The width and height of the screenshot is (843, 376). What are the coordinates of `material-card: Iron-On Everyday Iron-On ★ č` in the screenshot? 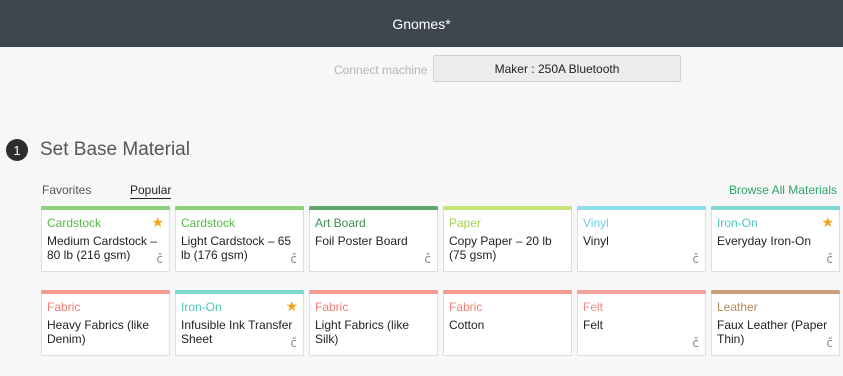 It's located at (775, 239).